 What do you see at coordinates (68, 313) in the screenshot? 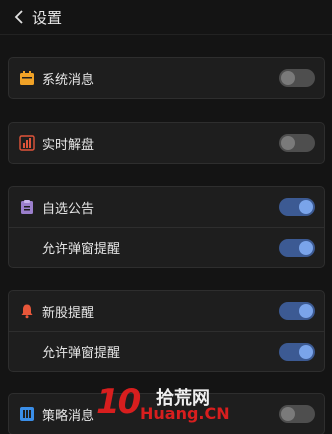
I see `setting-label: 新股提醒` at bounding box center [68, 313].